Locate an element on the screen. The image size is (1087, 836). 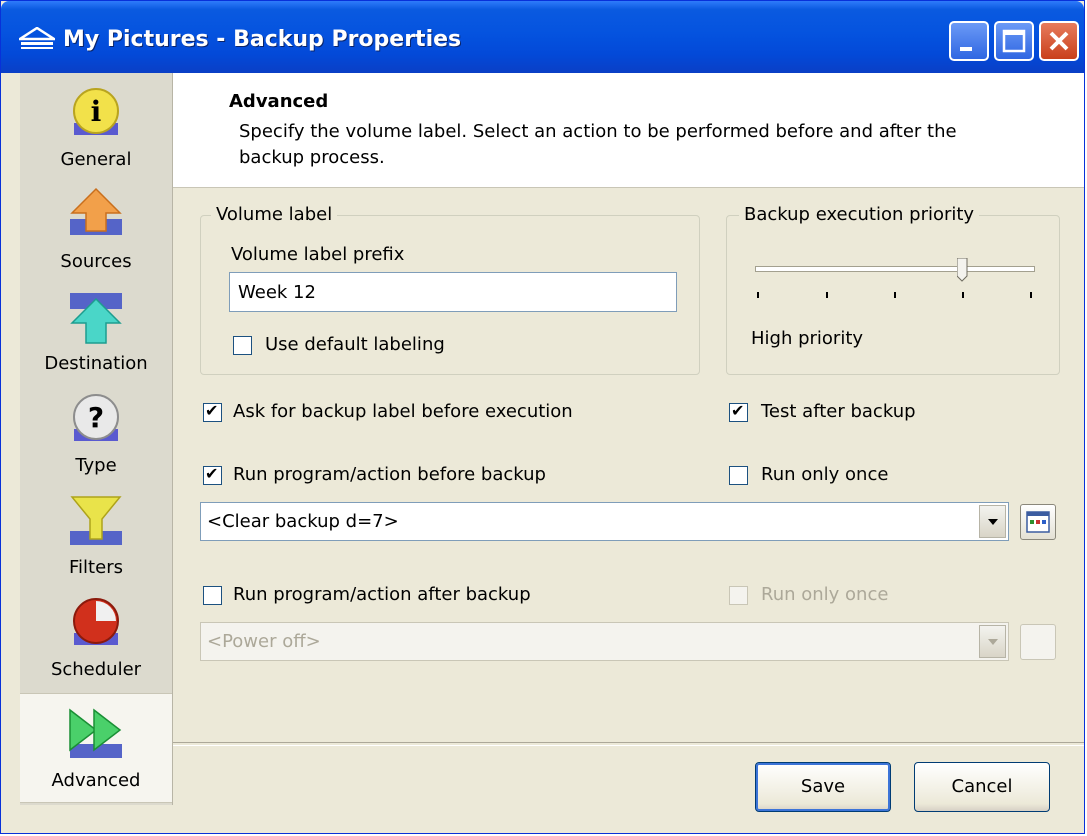
use-default-labeling-checkbox is located at coordinates (242, 345).